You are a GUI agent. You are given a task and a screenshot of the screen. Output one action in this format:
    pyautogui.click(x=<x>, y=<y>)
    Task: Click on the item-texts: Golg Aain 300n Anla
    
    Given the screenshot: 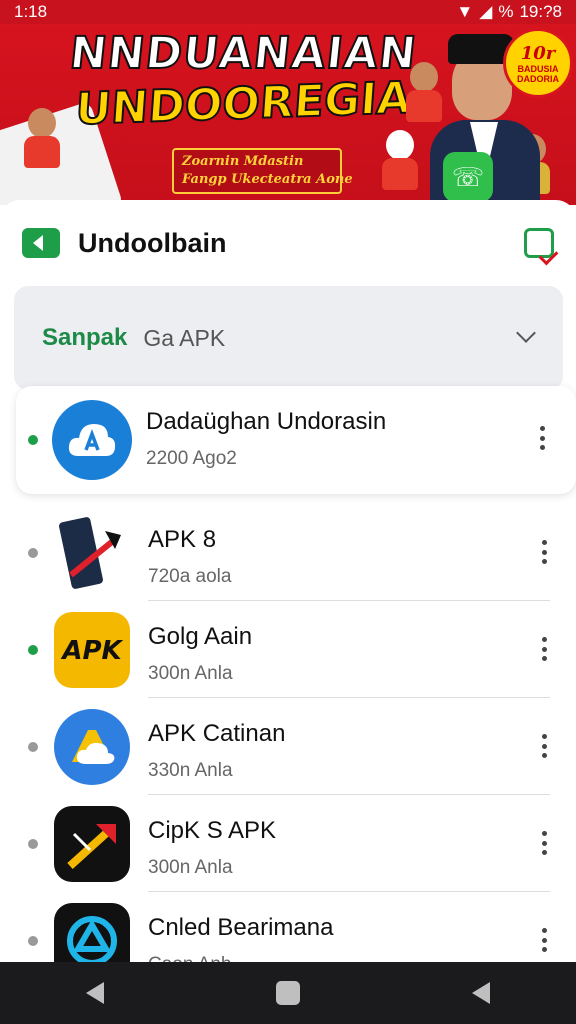 What is the action you would take?
    pyautogui.click(x=200, y=654)
    